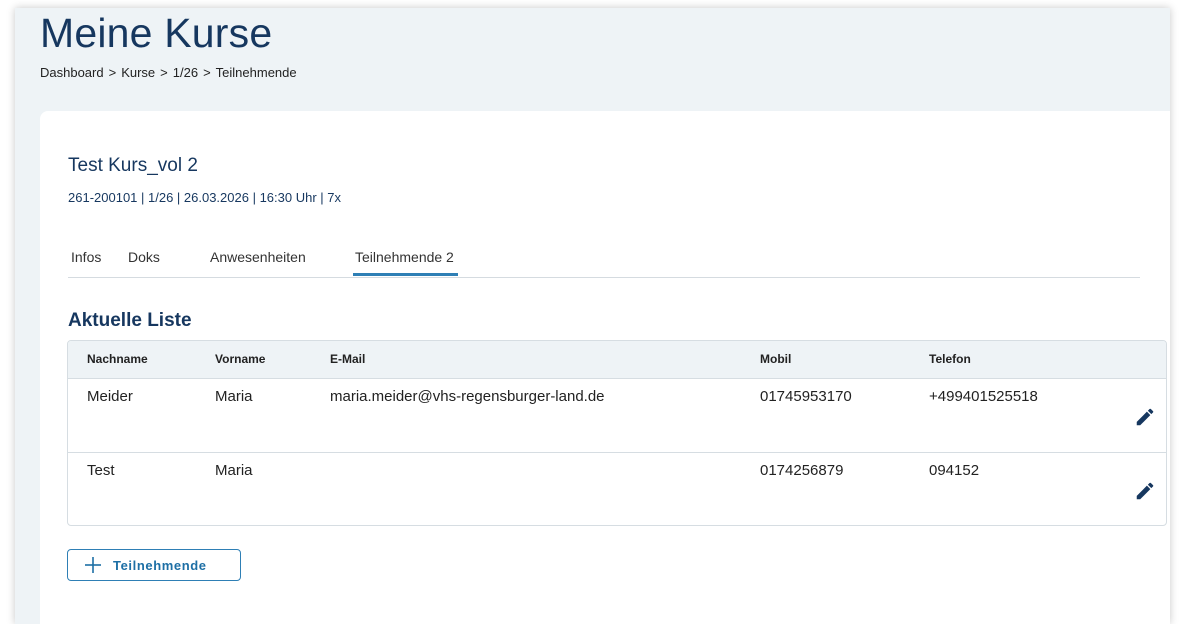 The width and height of the screenshot is (1181, 624). I want to click on list-title: Aktuelle Liste, so click(130, 320).